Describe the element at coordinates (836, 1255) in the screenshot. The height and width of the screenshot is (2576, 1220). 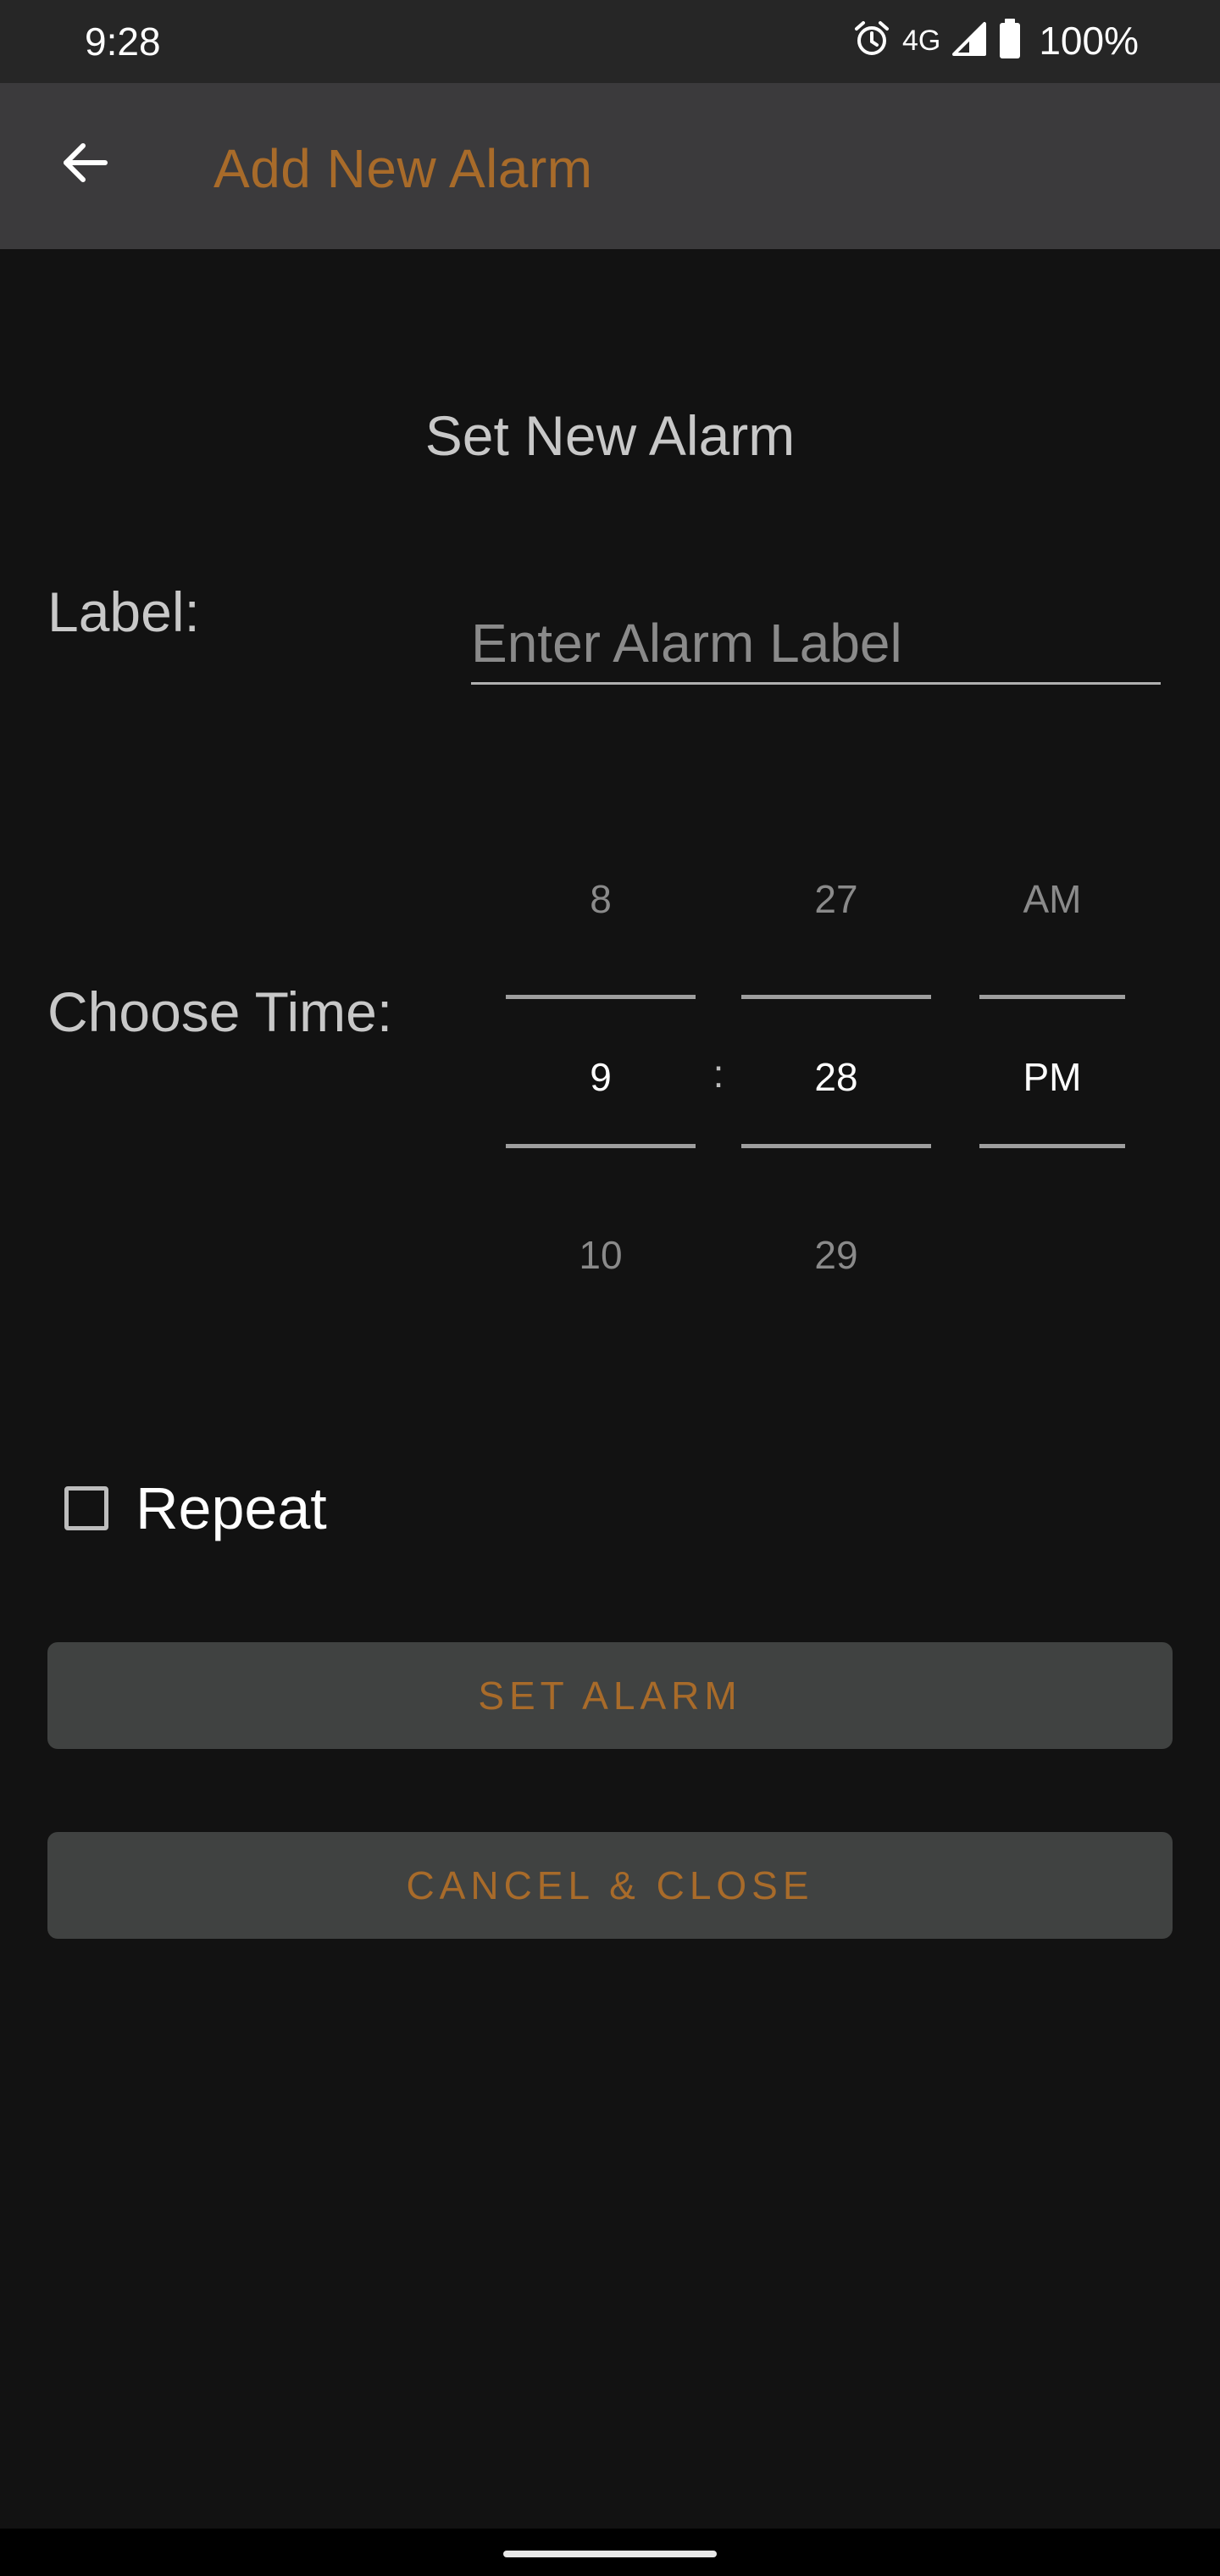
I see `minute-next: 29` at that location.